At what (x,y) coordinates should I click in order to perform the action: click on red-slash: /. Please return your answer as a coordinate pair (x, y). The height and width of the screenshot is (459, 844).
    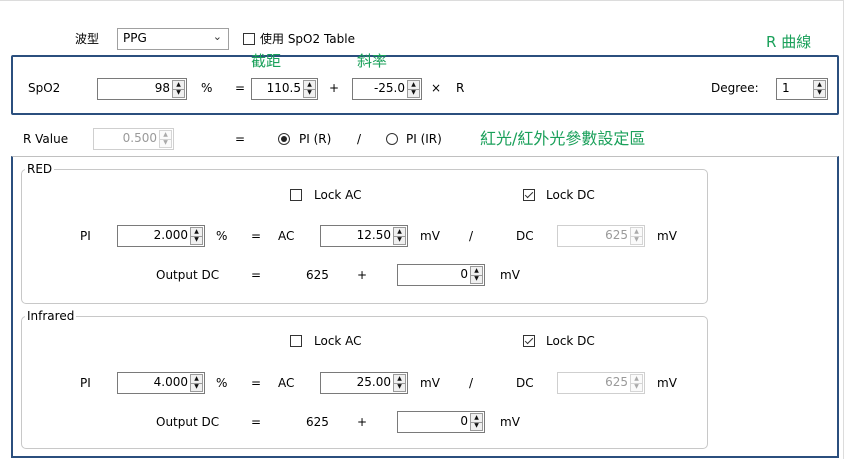
    Looking at the image, I should click on (471, 236).